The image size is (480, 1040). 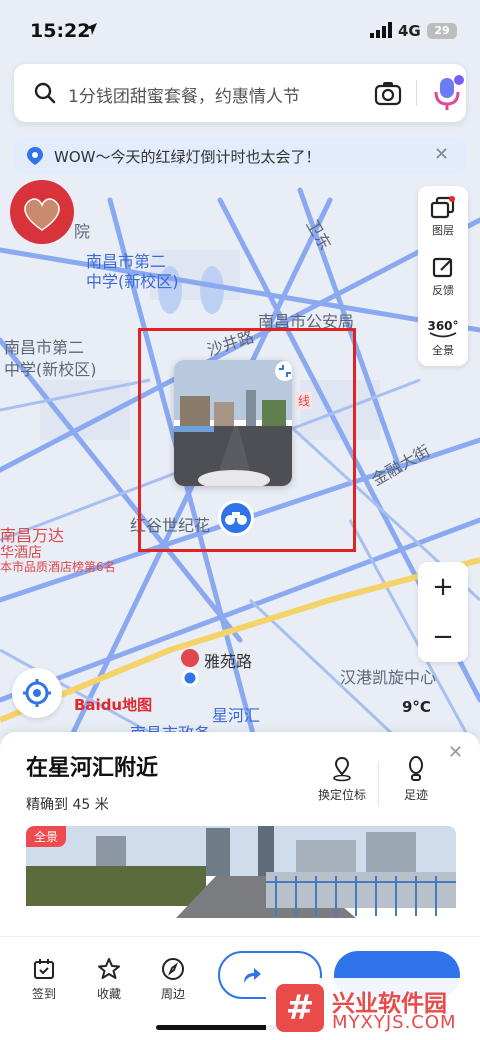 I want to click on nav-favorites: 收藏, so click(x=109, y=979).